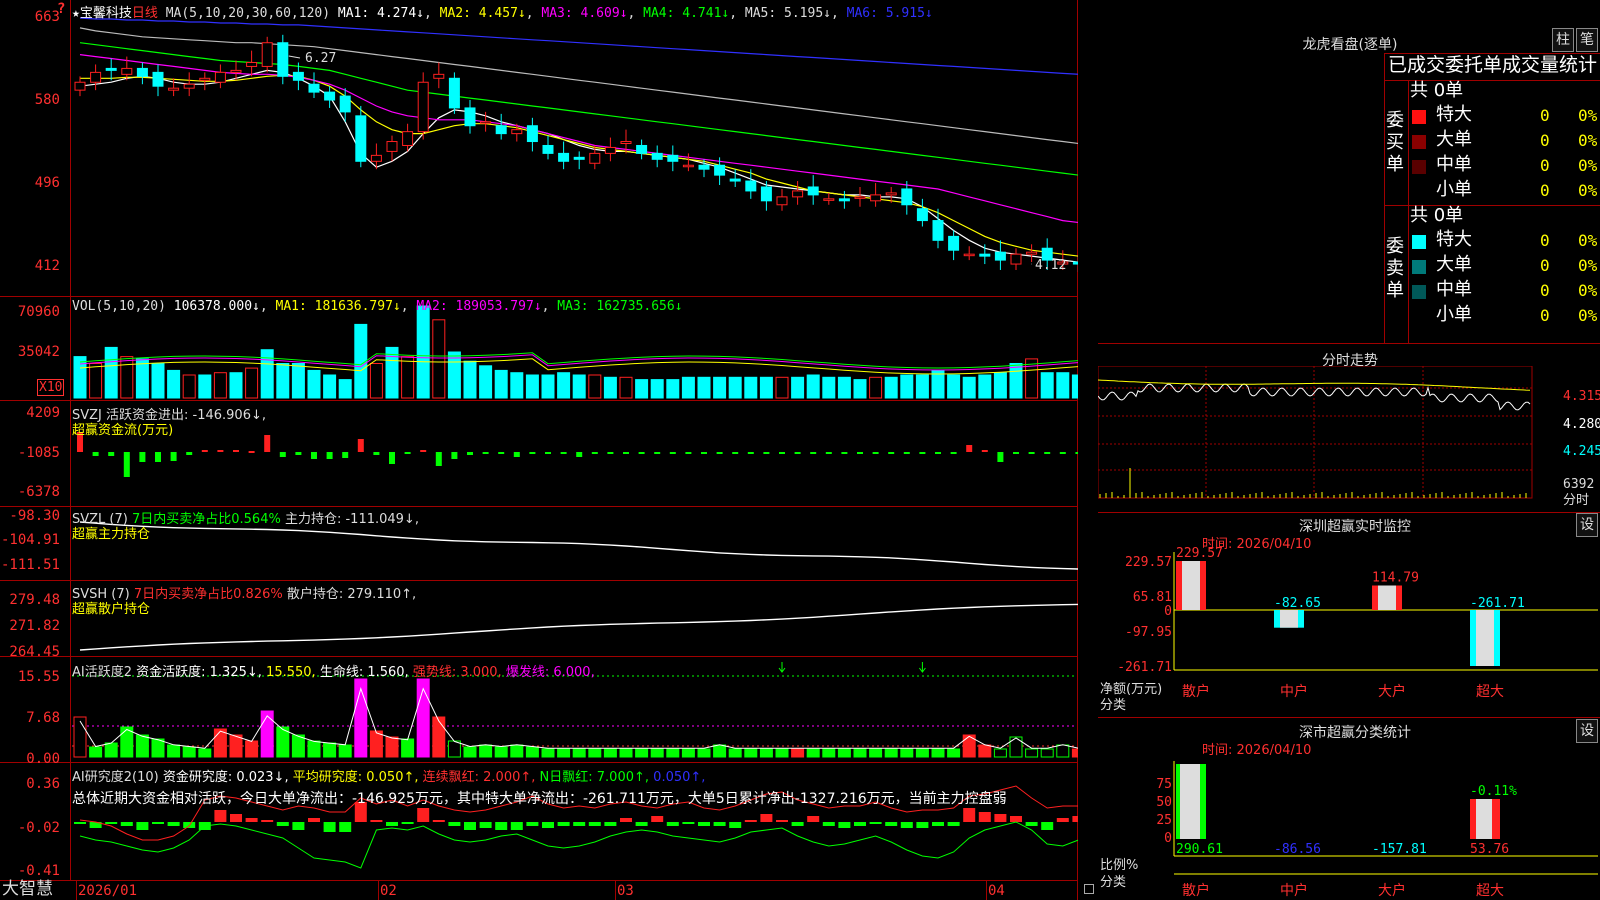 The image size is (1600, 900). I want to click on vol-ytick-1: 35042, so click(38, 352).